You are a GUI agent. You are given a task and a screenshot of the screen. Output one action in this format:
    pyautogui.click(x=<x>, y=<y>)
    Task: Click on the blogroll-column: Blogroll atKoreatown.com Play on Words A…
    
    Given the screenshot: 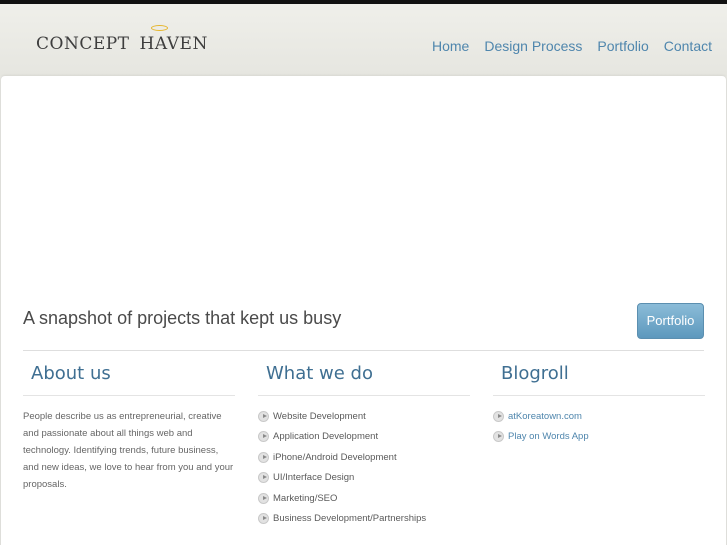 What is the action you would take?
    pyautogui.click(x=599, y=403)
    